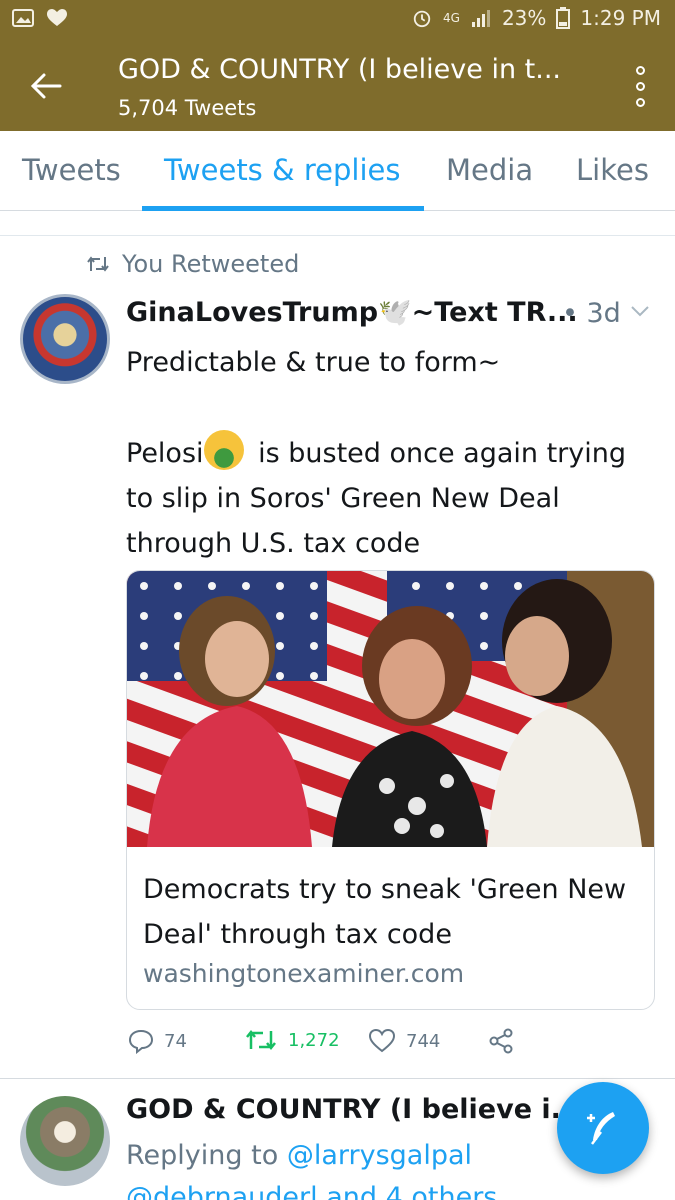 This screenshot has height=1200, width=675. What do you see at coordinates (187, 108) in the screenshot?
I see `tweet-count: 5,704 Tweets` at bounding box center [187, 108].